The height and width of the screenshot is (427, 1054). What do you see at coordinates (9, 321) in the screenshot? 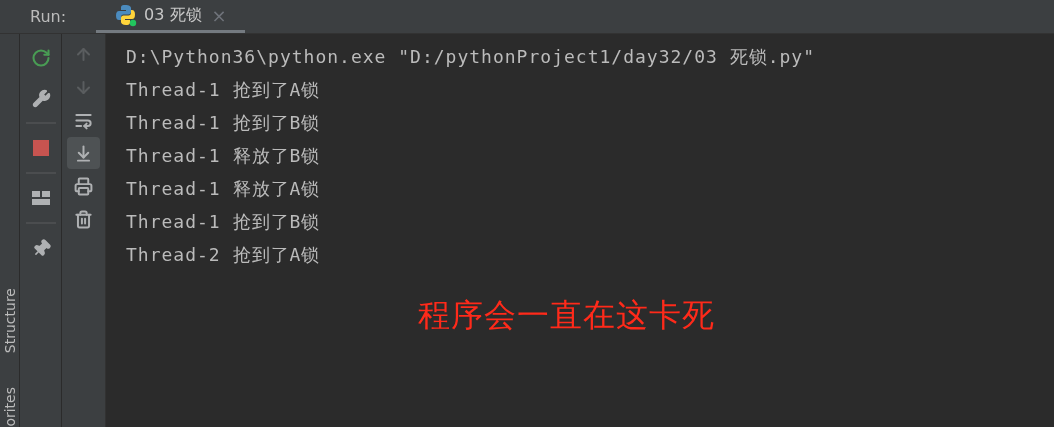
I see `side-tab: Structure` at bounding box center [9, 321].